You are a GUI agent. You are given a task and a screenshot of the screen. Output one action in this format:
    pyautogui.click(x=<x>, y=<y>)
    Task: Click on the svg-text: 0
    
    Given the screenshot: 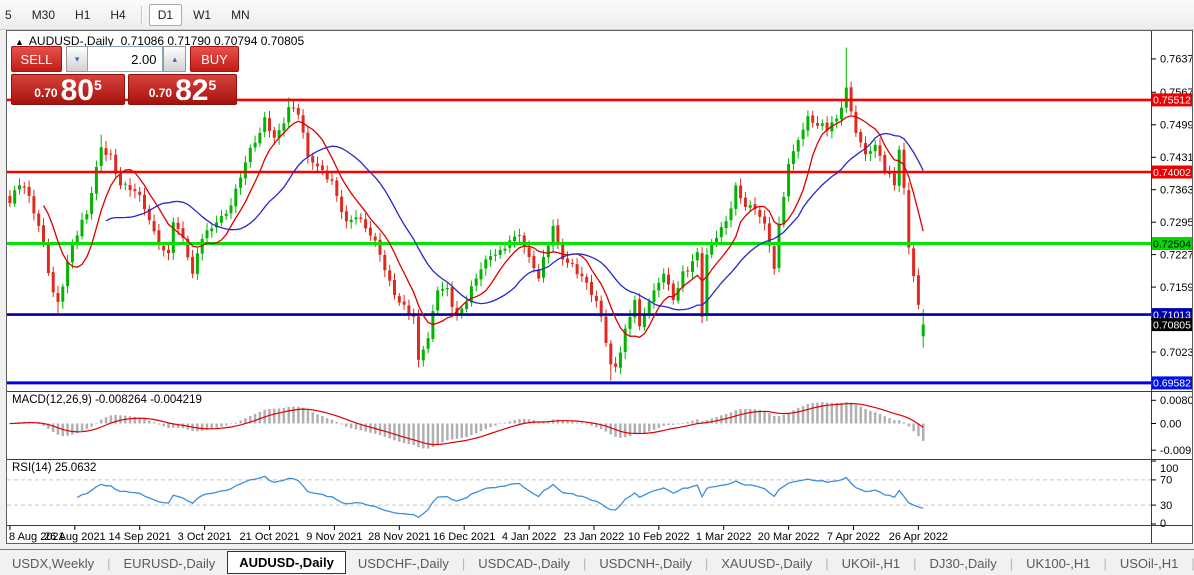 What is the action you would take?
    pyautogui.click(x=1163, y=524)
    